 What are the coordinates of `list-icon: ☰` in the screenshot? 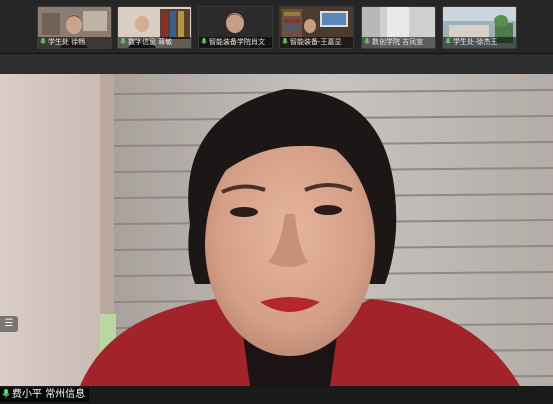 It's located at (9, 323).